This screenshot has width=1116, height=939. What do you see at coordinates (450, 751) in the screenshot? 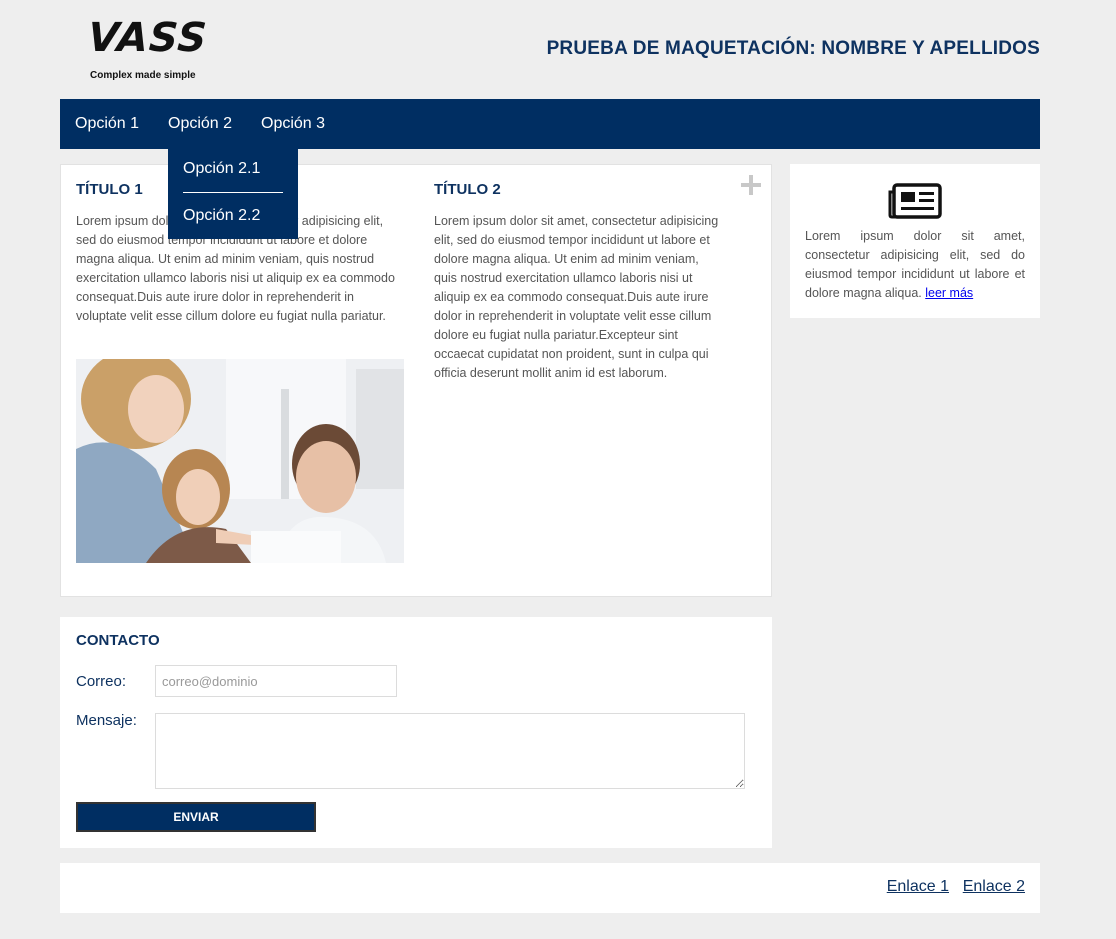
I see `message-textarea` at bounding box center [450, 751].